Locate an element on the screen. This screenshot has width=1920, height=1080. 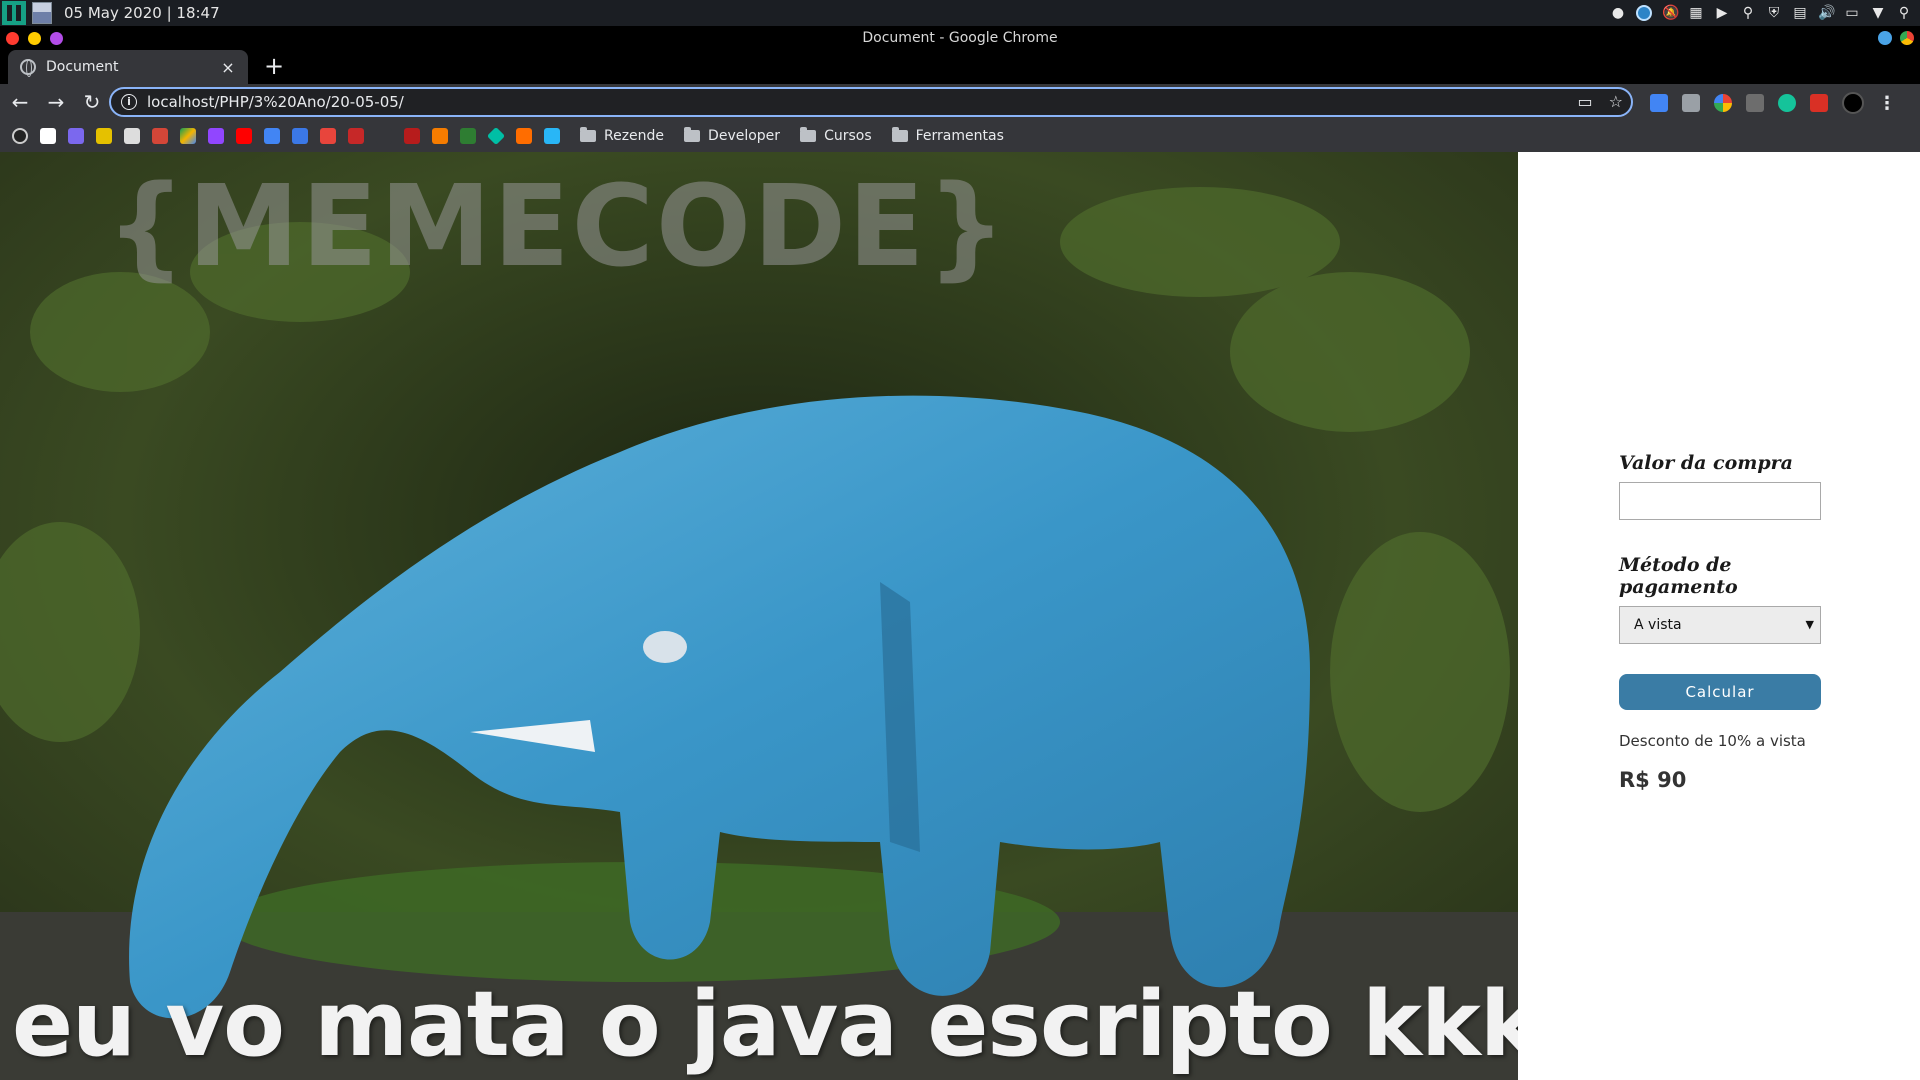
bookmark-docs-icon is located at coordinates (272, 136).